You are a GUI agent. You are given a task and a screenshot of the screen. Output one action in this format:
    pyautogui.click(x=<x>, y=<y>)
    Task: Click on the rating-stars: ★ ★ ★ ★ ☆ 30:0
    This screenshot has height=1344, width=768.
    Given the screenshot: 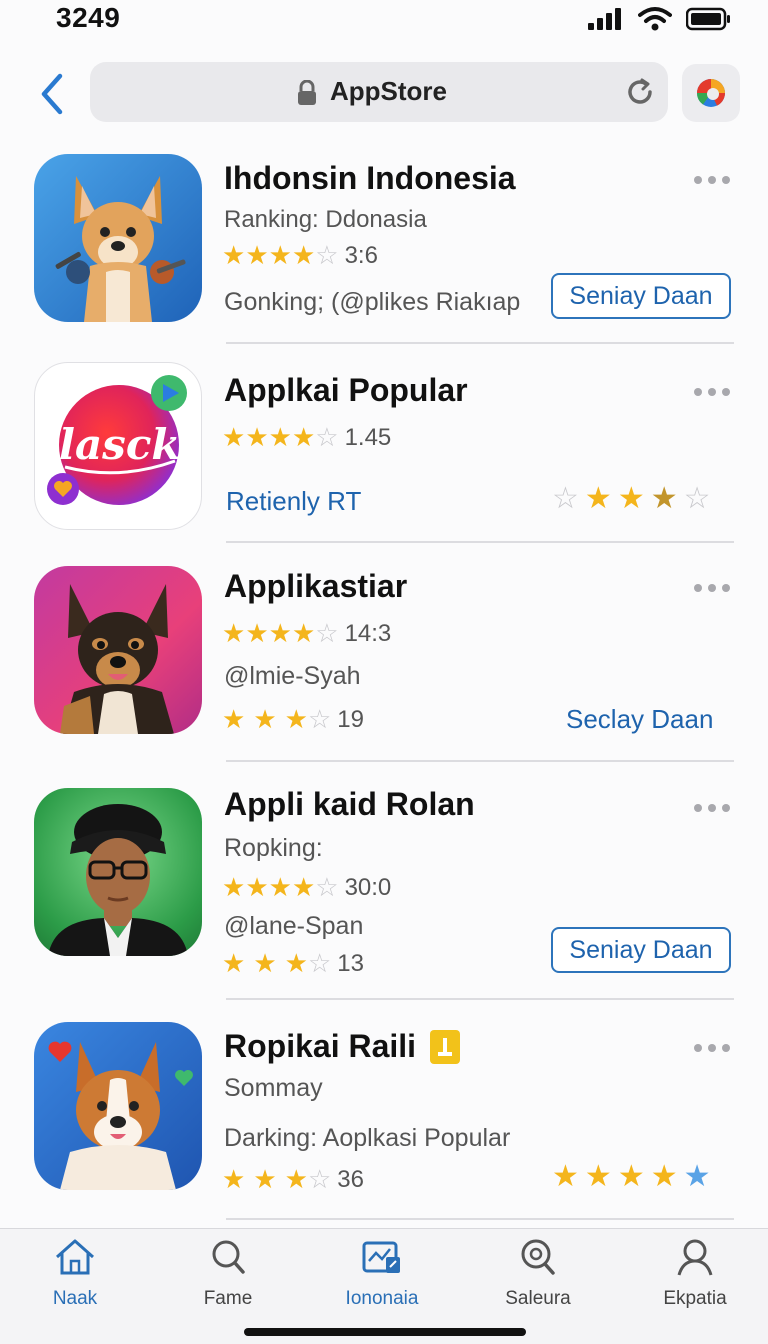 What is the action you would take?
    pyautogui.click(x=307, y=888)
    